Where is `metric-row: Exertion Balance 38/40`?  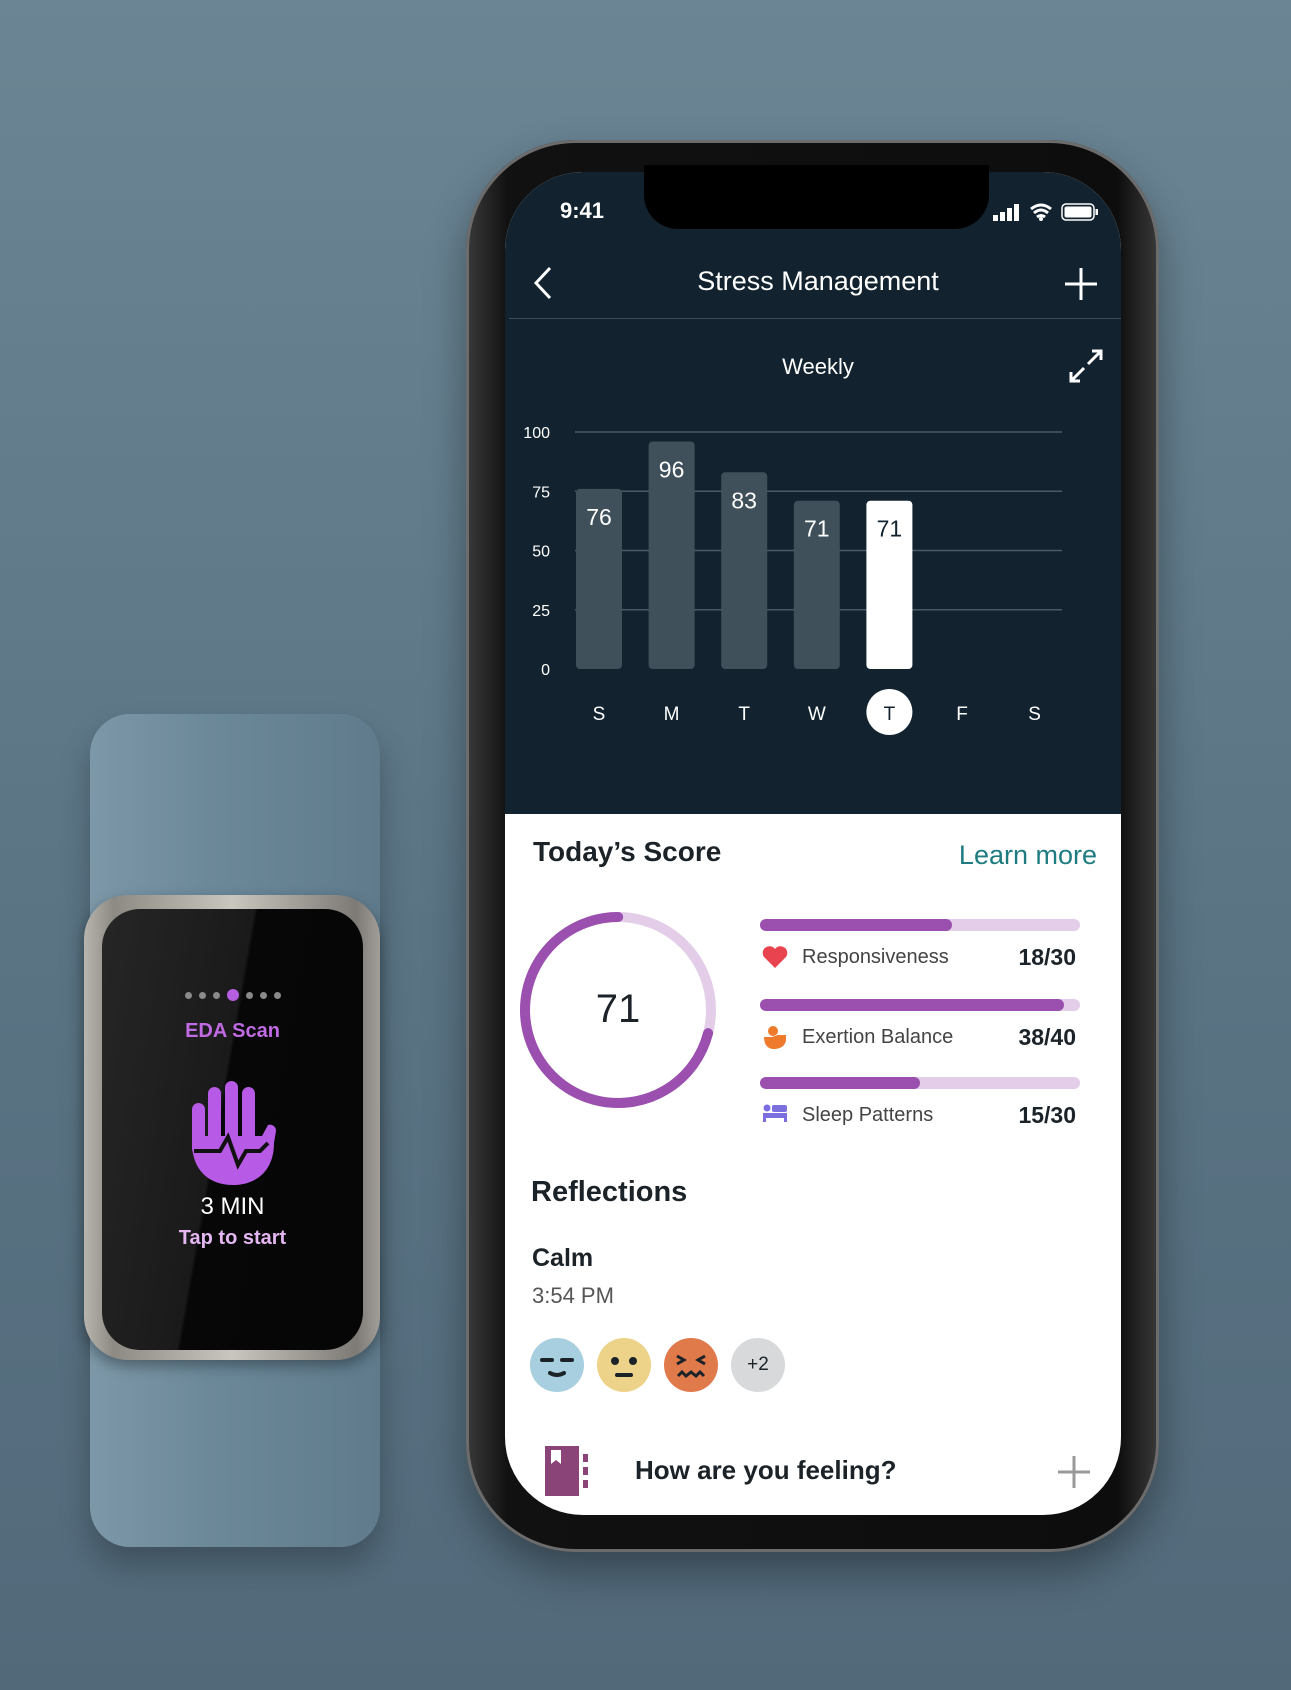
metric-row: Exertion Balance 38/40 is located at coordinates (920, 1034).